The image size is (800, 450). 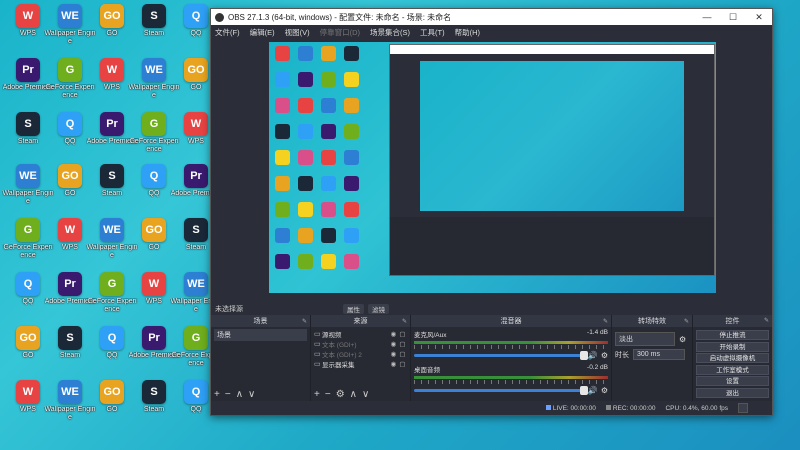 I want to click on transition-select: 淡出, so click(x=645, y=339).